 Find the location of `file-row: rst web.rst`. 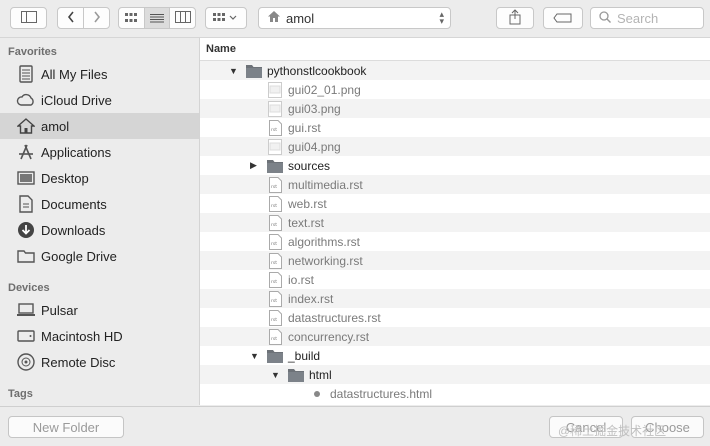

file-row: rst web.rst is located at coordinates (455, 203).